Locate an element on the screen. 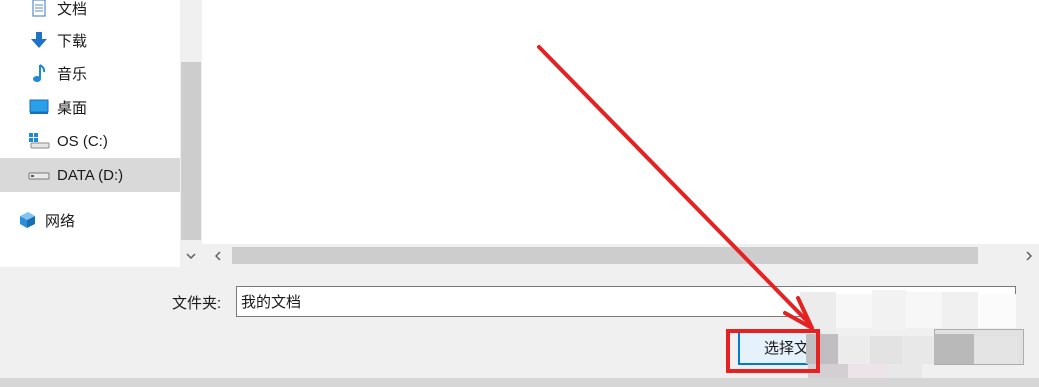  sidebar-item-label: 音乐 is located at coordinates (72, 74).